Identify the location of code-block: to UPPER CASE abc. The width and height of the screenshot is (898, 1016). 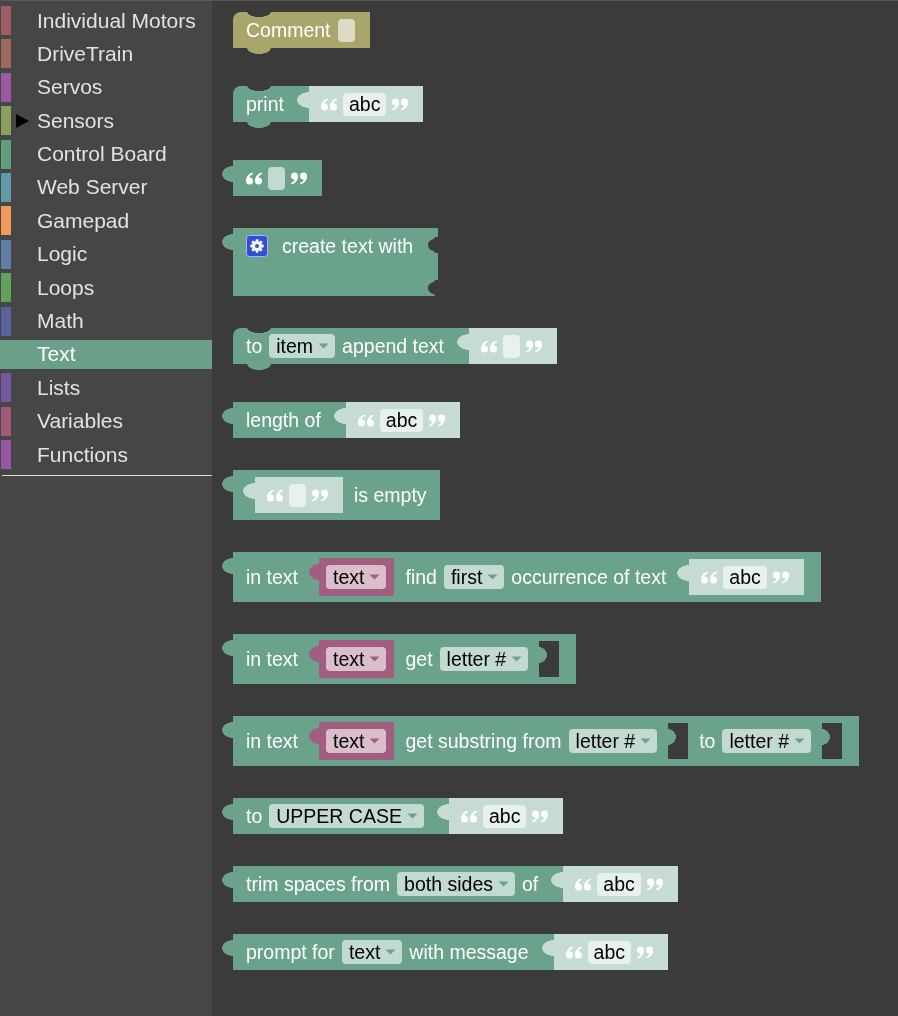
(392, 816).